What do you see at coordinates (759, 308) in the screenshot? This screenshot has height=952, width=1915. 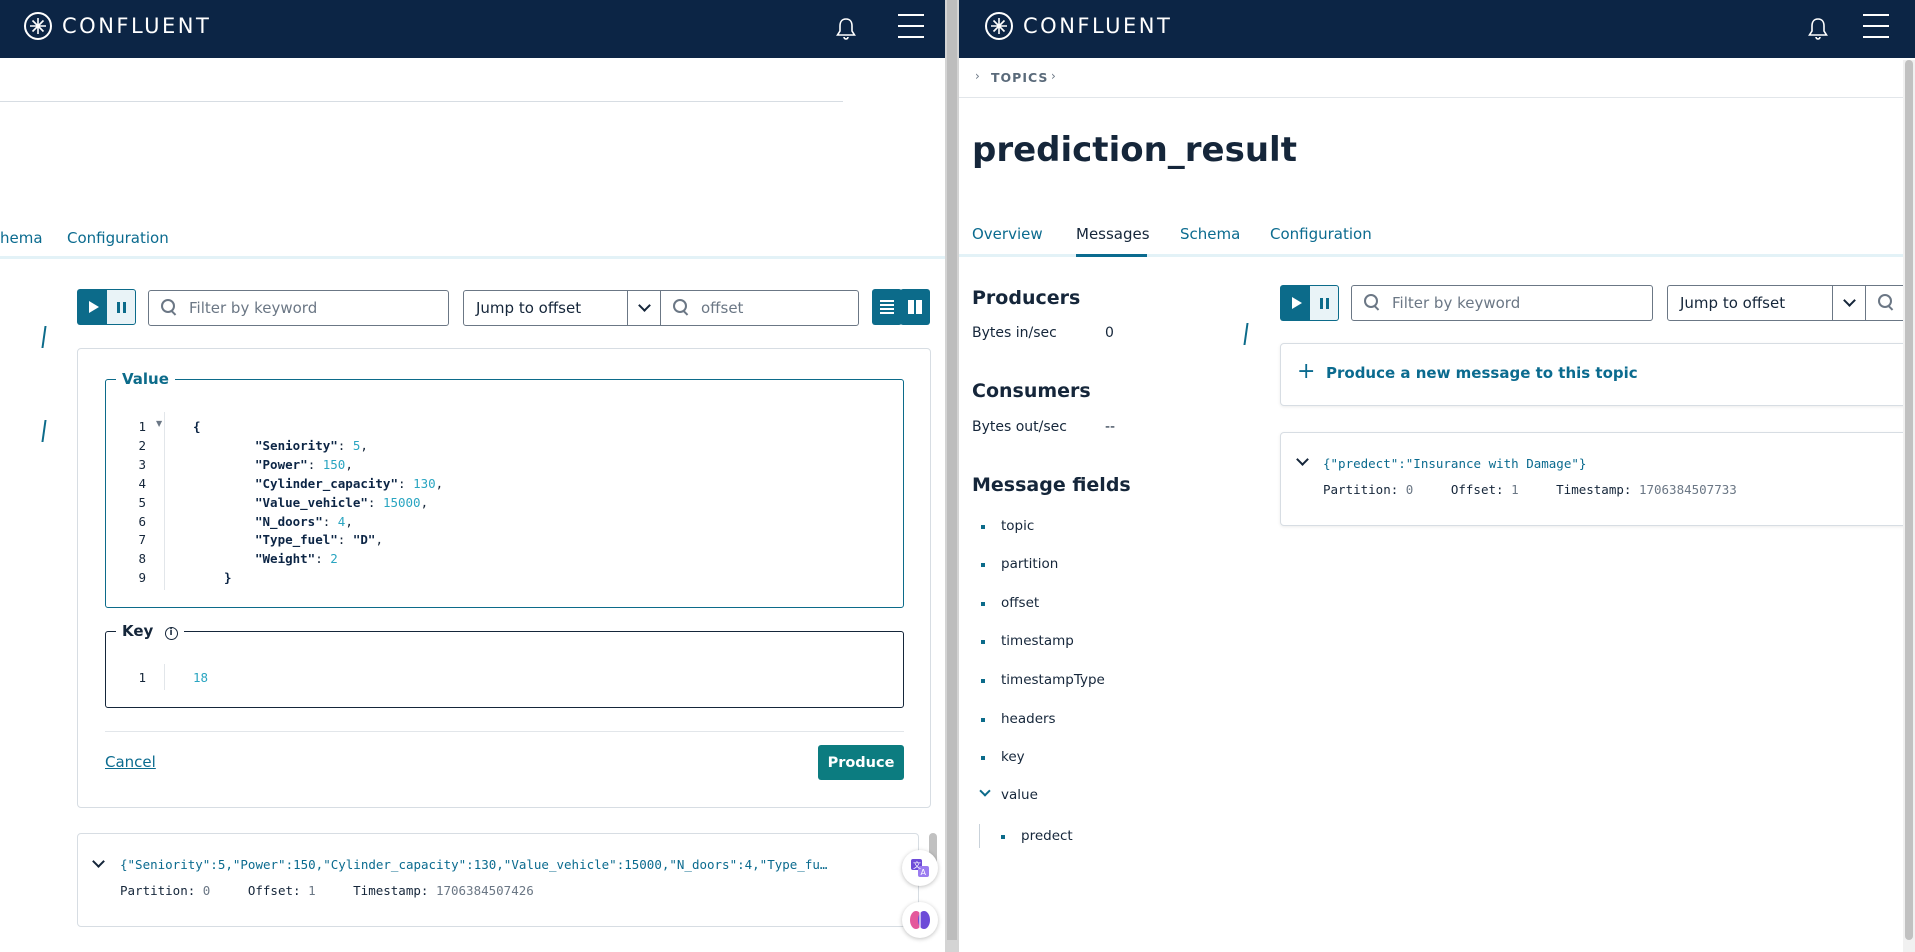 I see `offset-input: offset` at bounding box center [759, 308].